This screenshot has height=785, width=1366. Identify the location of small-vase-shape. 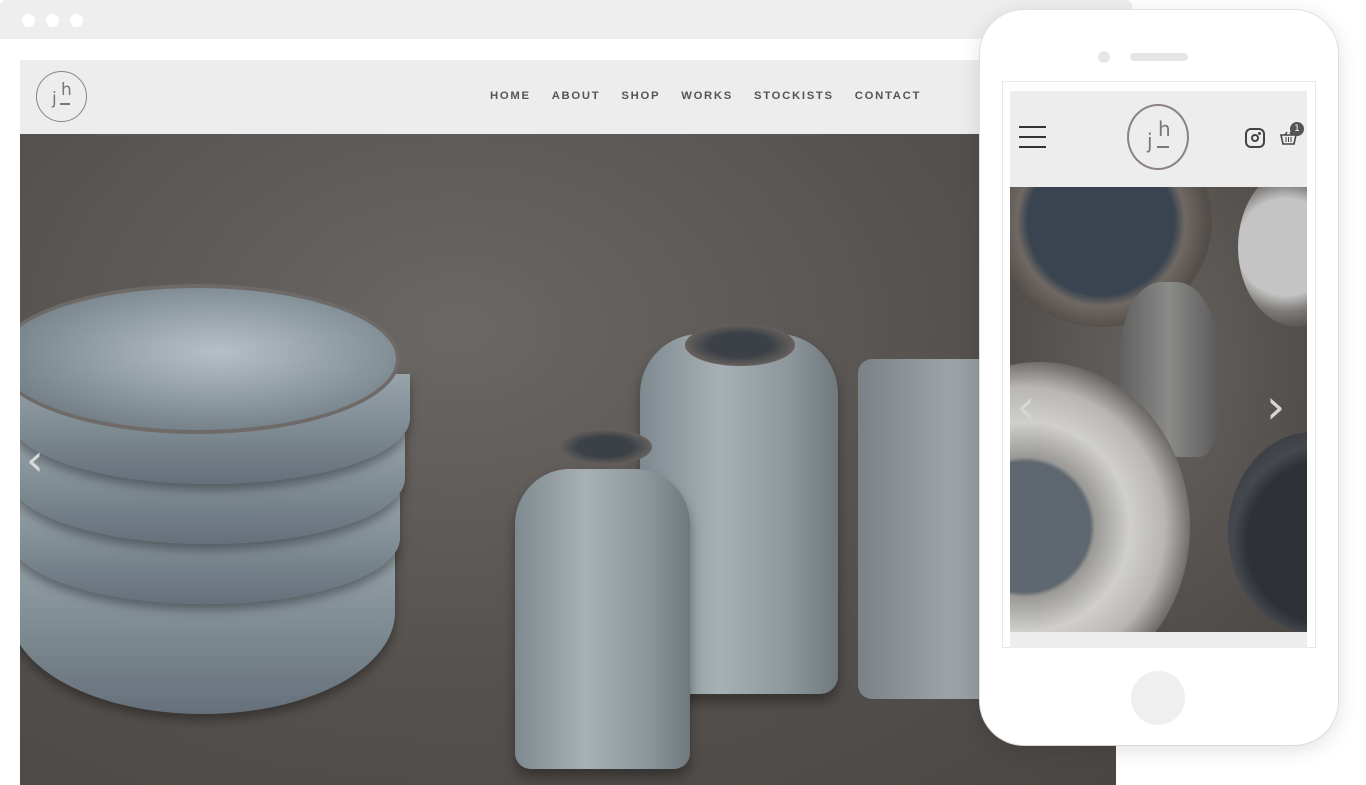
(602, 619).